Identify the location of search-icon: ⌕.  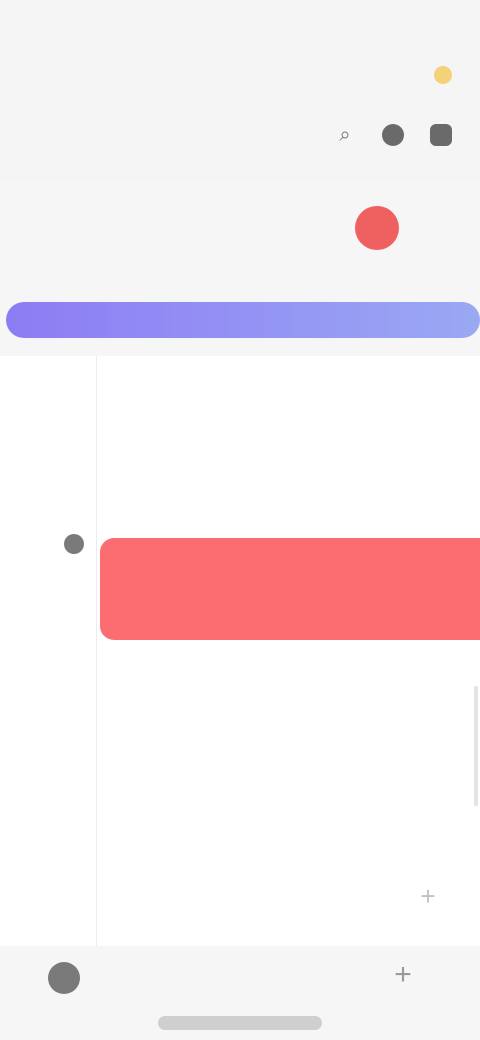
(345, 135).